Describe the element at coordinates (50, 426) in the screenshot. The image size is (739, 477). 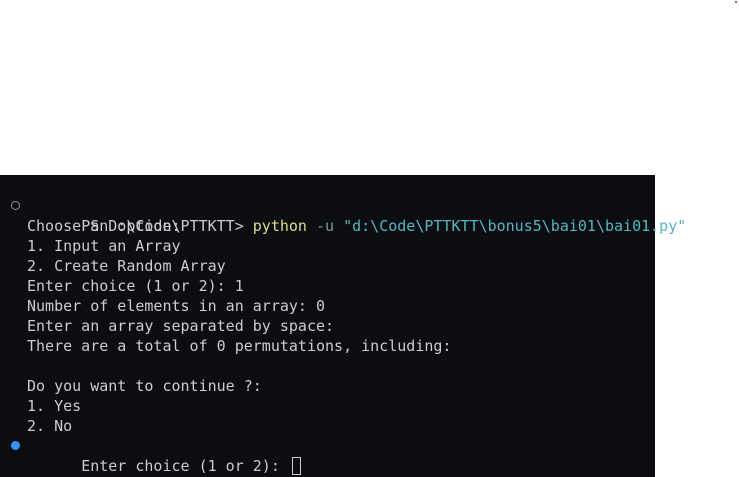
I see `output-line: 2. No` at that location.